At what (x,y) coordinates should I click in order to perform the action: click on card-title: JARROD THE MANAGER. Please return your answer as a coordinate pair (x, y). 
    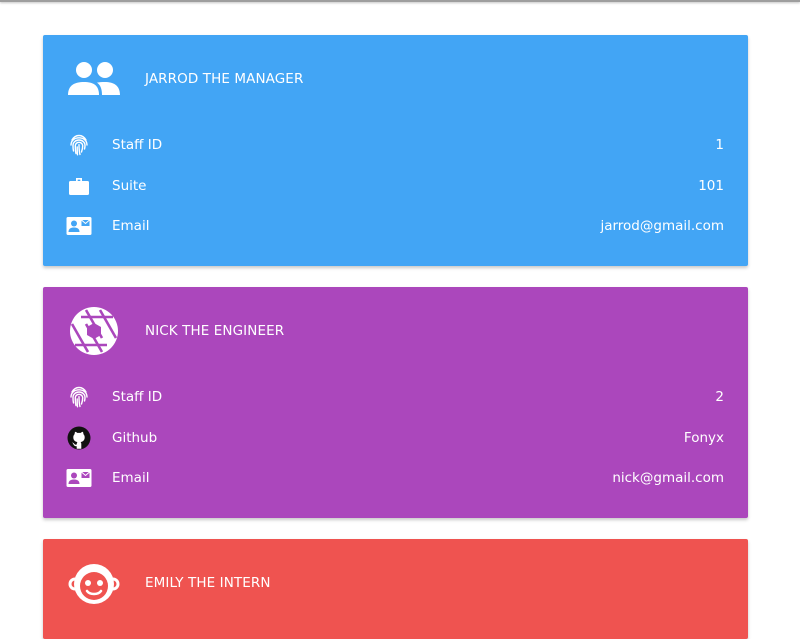
    Looking at the image, I should click on (224, 79).